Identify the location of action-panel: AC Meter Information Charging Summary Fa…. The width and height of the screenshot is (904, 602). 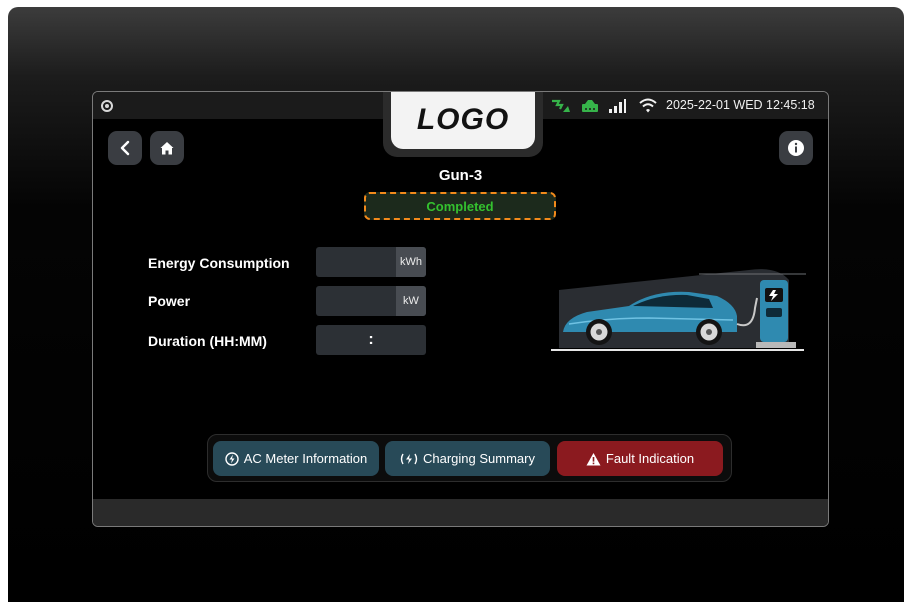
(469, 458).